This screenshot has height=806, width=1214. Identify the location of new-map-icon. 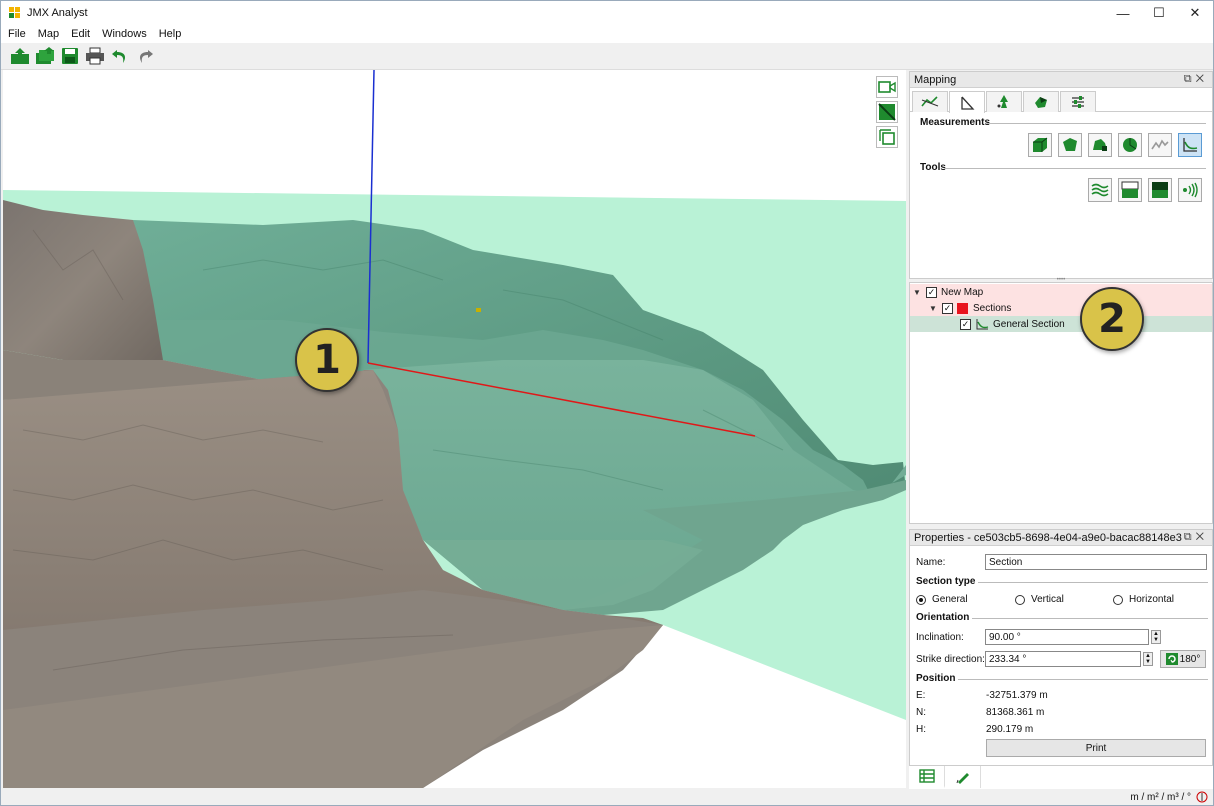
(20, 56).